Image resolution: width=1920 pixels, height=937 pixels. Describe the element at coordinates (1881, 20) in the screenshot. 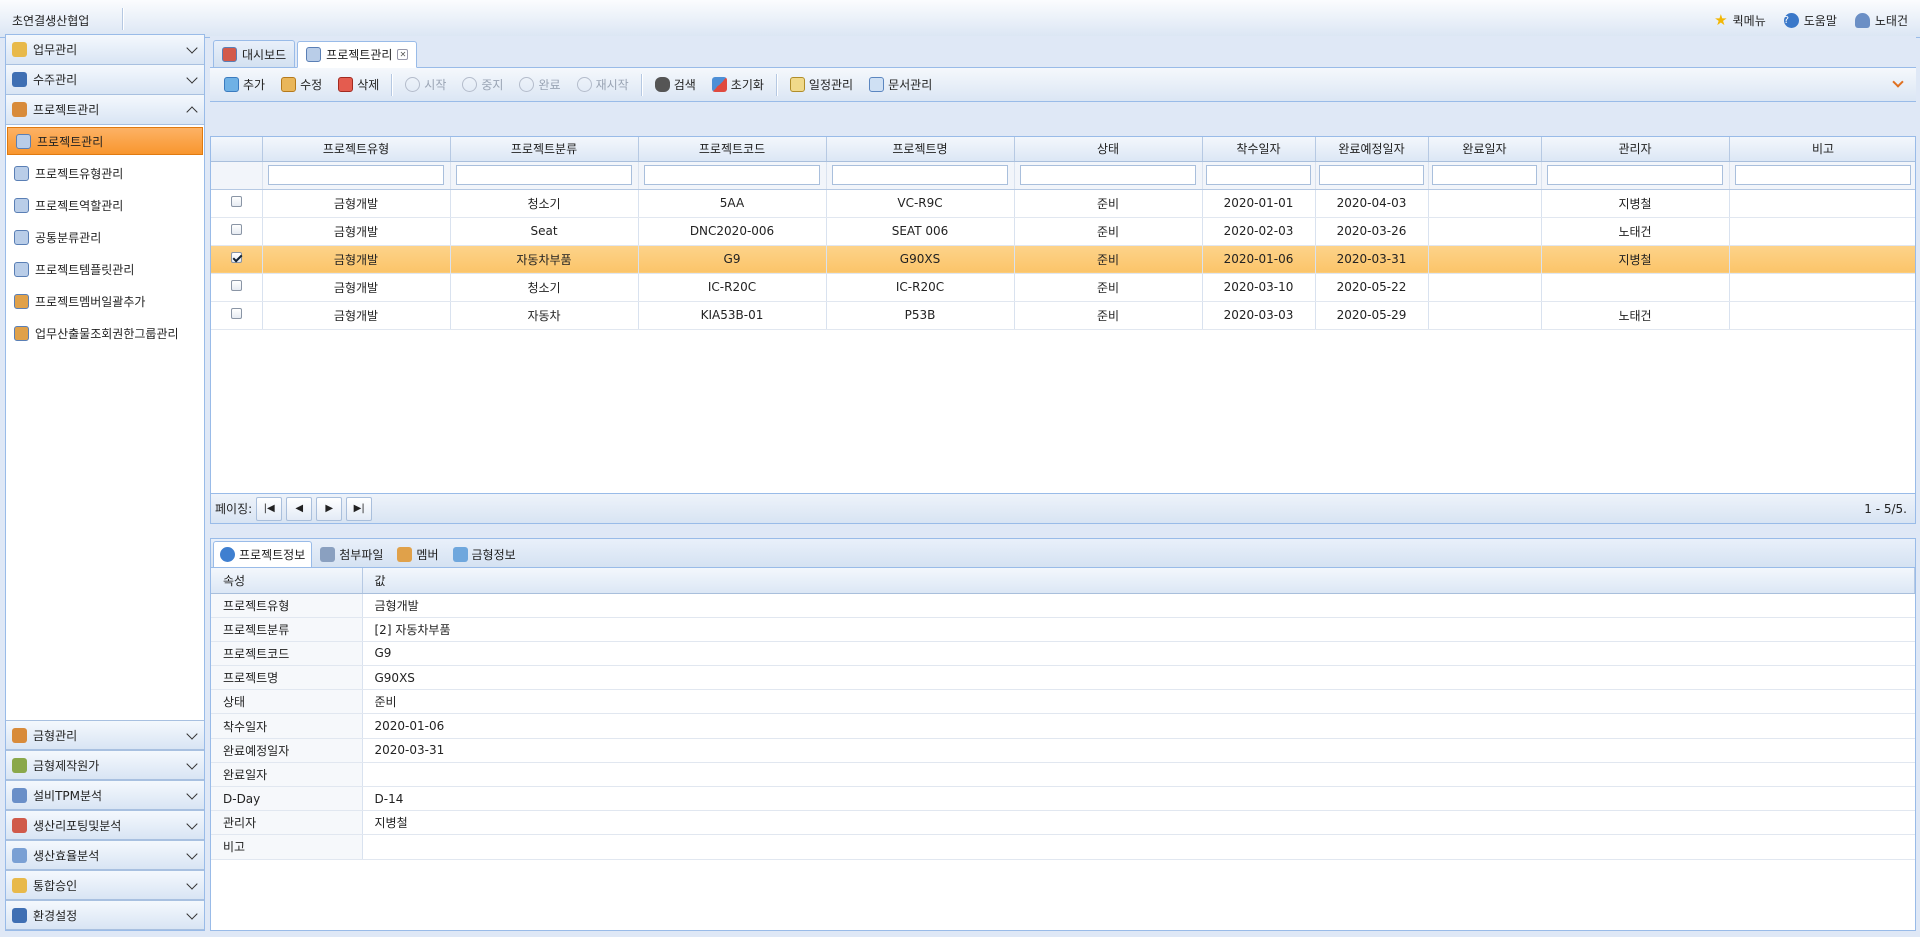

I see `user-button: 노태건` at that location.